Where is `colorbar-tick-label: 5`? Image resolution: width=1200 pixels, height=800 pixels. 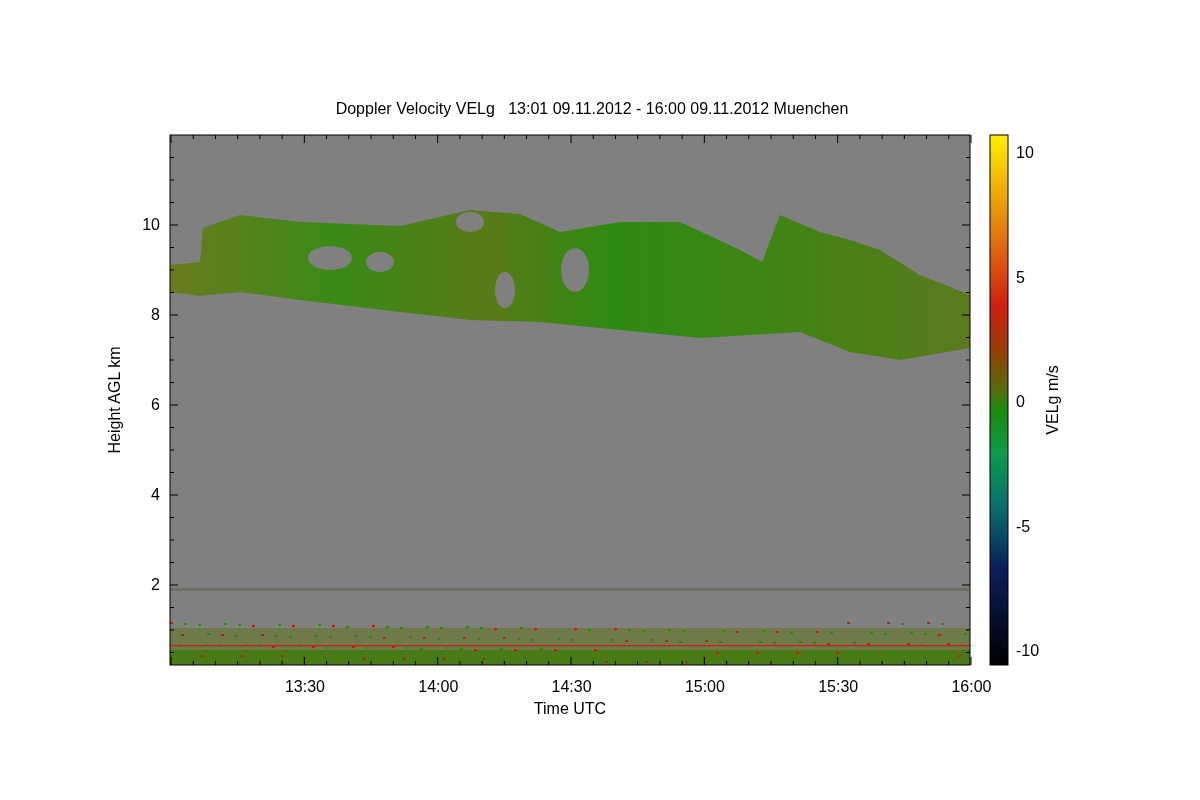 colorbar-tick-label: 5 is located at coordinates (1020, 277).